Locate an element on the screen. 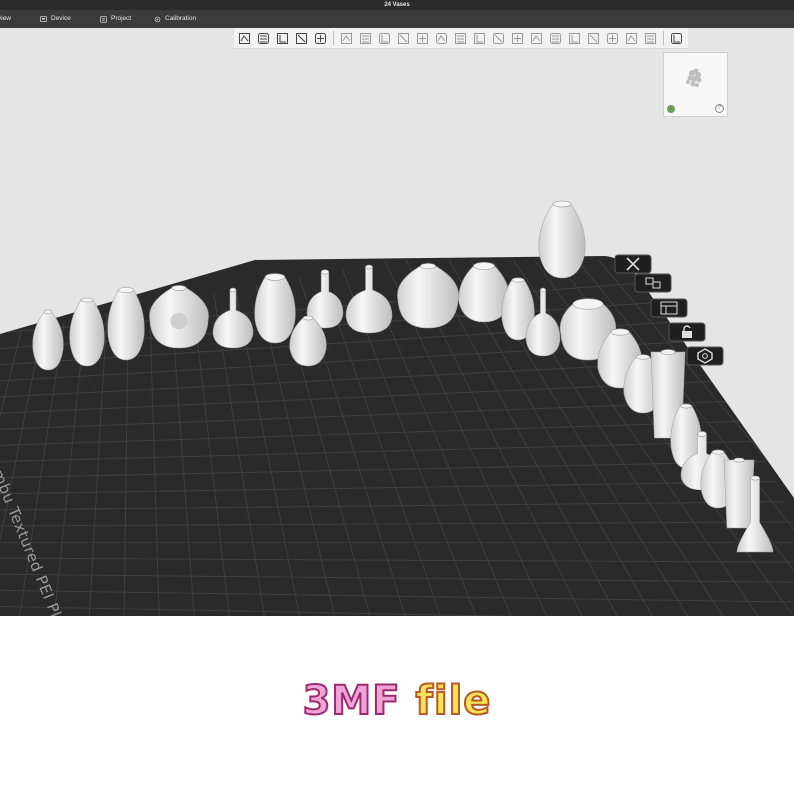 This screenshot has width=794, height=794. arrange-plate-icon is located at coordinates (653, 283).